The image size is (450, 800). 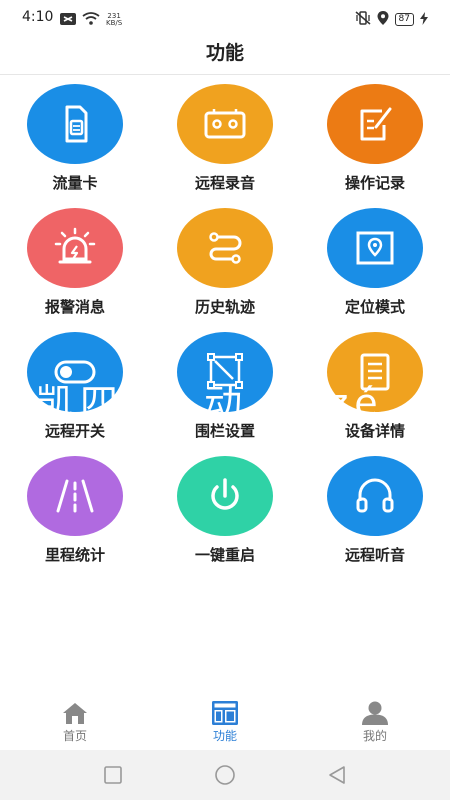 What do you see at coordinates (75, 713) in the screenshot?
I see `home-icon` at bounding box center [75, 713].